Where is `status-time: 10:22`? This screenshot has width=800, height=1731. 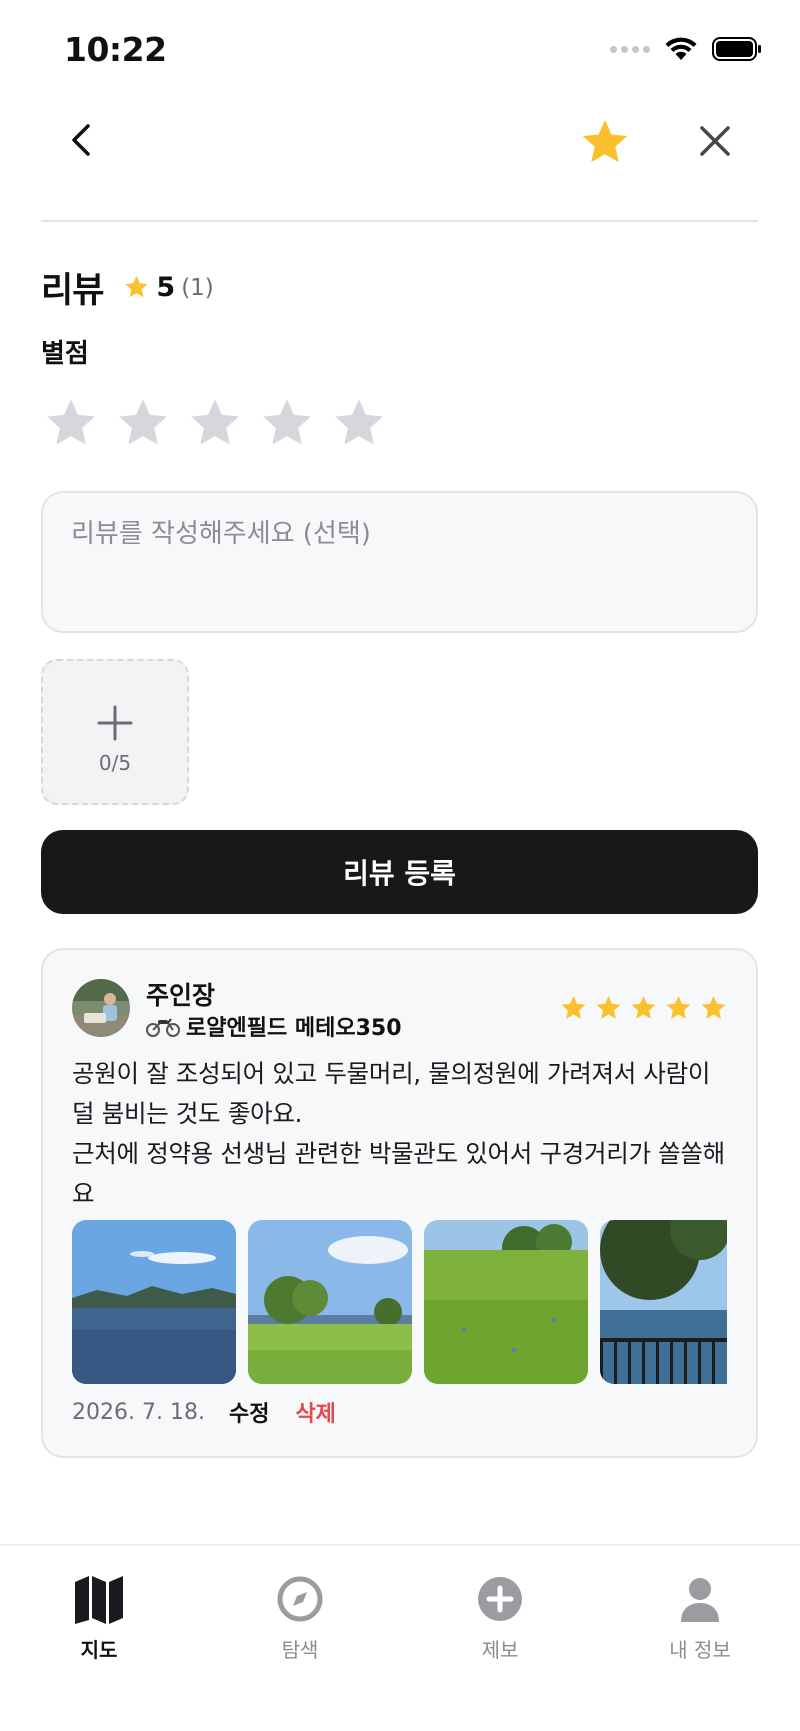
status-time: 10:22 is located at coordinates (115, 49).